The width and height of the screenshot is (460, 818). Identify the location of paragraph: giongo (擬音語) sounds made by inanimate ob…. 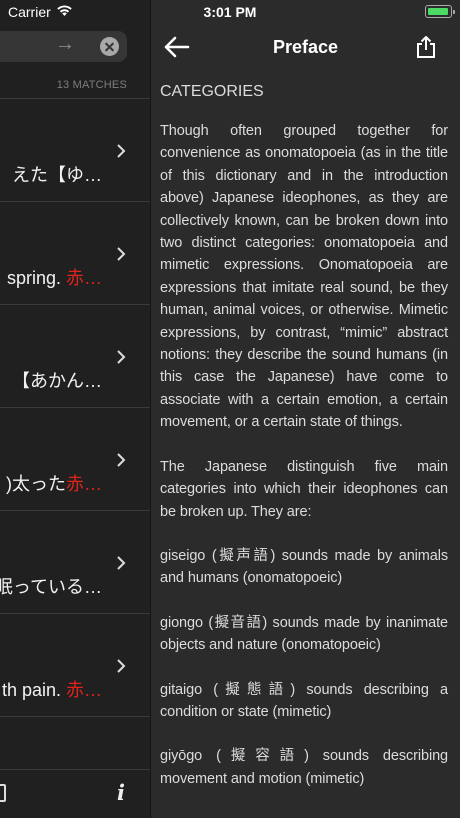
(304, 634).